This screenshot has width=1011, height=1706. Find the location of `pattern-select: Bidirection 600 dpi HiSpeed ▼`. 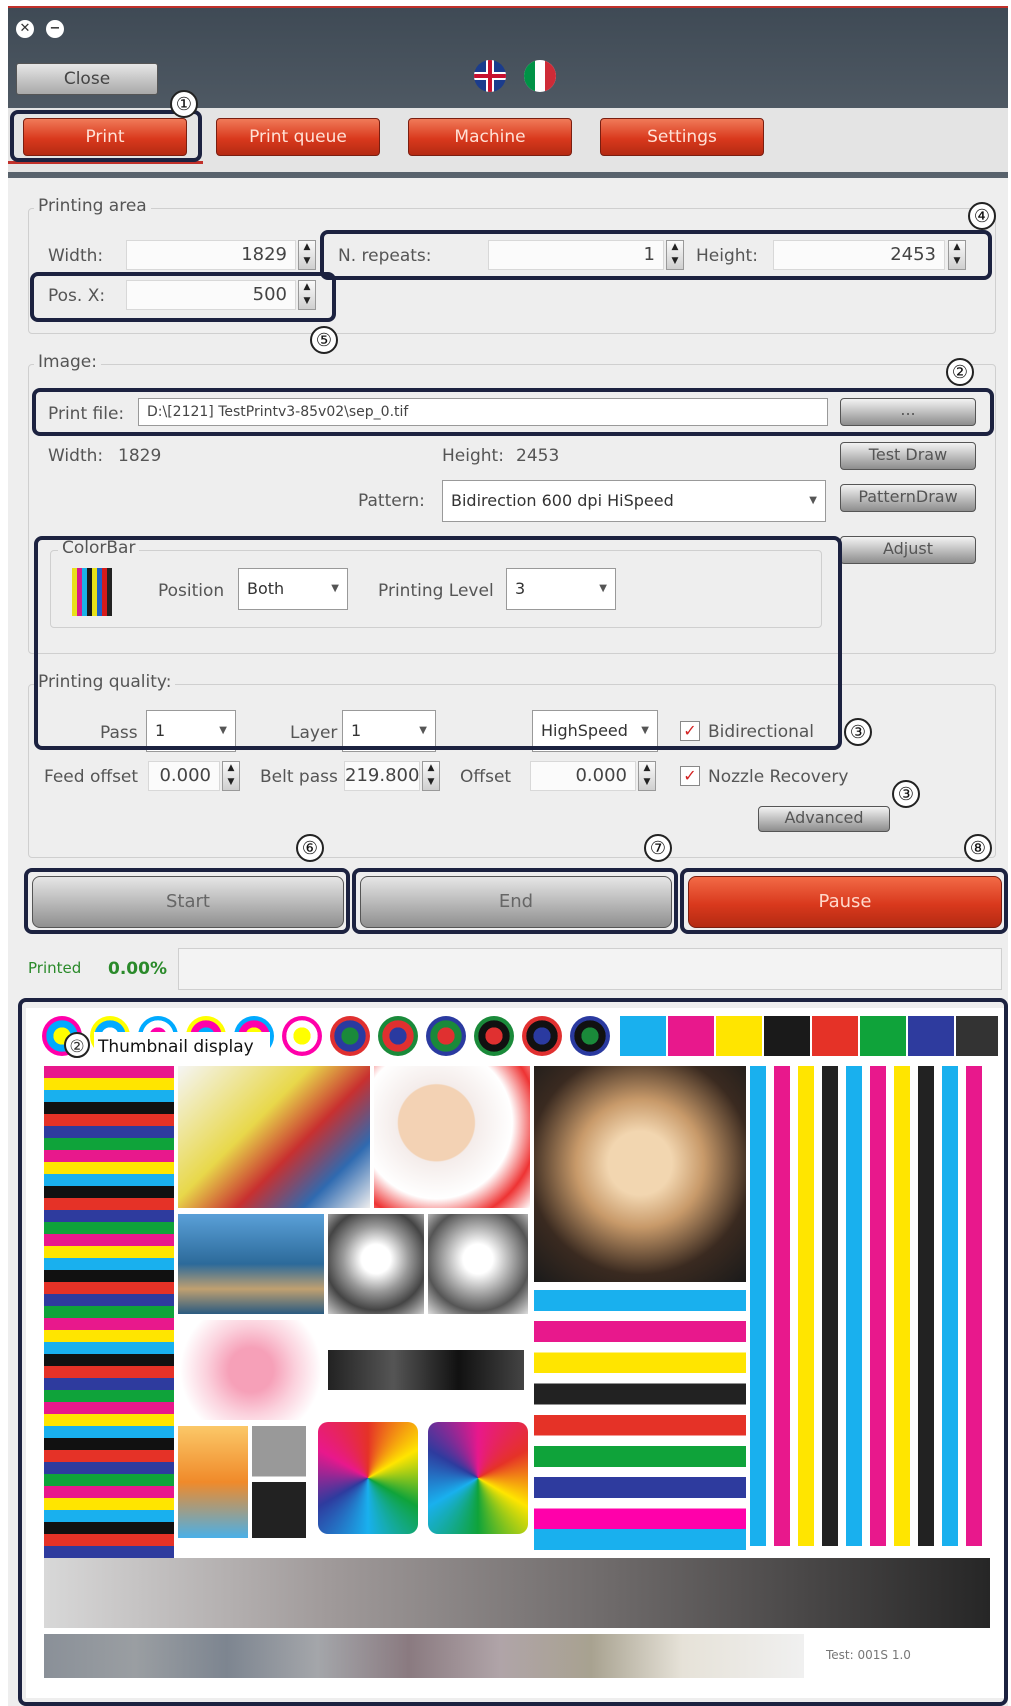

pattern-select: Bidirection 600 dpi HiSpeed ▼ is located at coordinates (634, 501).